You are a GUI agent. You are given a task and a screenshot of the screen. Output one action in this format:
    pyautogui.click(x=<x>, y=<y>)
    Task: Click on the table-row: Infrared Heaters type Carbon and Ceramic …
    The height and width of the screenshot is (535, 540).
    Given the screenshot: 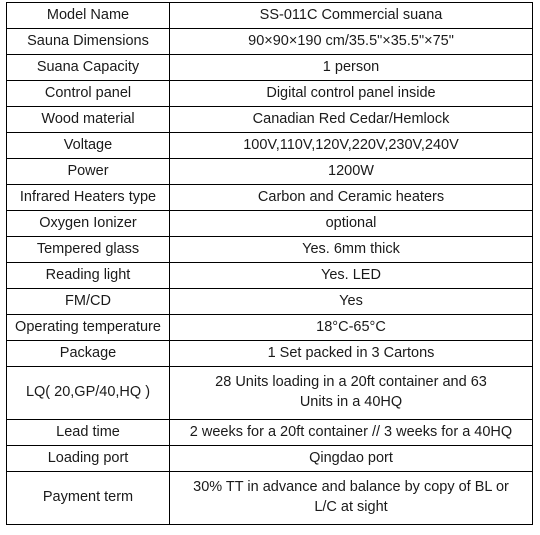 What is the action you would take?
    pyautogui.click(x=269, y=197)
    